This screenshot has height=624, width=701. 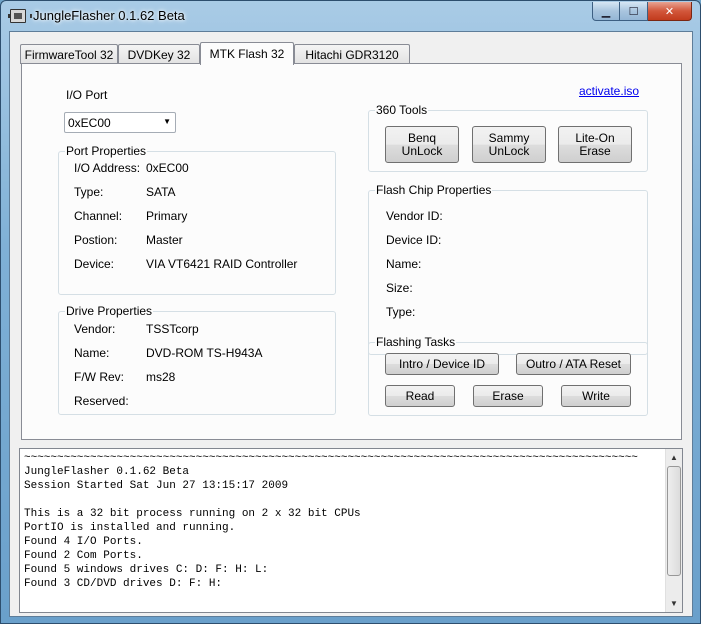 I want to click on tools-360-title: 360 Tools, so click(x=402, y=110).